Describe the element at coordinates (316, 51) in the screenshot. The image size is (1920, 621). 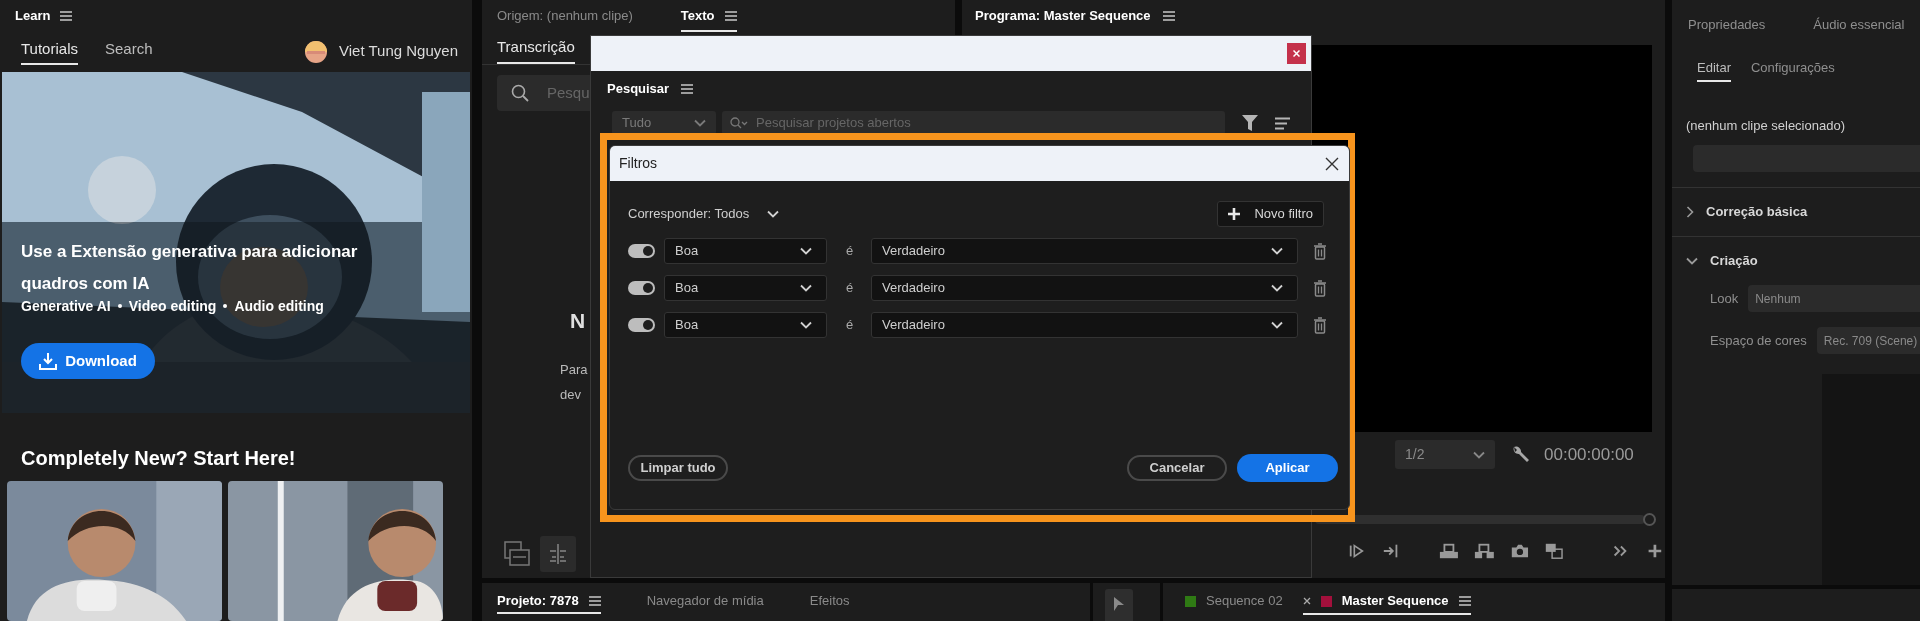
I see `avatar-icon` at that location.